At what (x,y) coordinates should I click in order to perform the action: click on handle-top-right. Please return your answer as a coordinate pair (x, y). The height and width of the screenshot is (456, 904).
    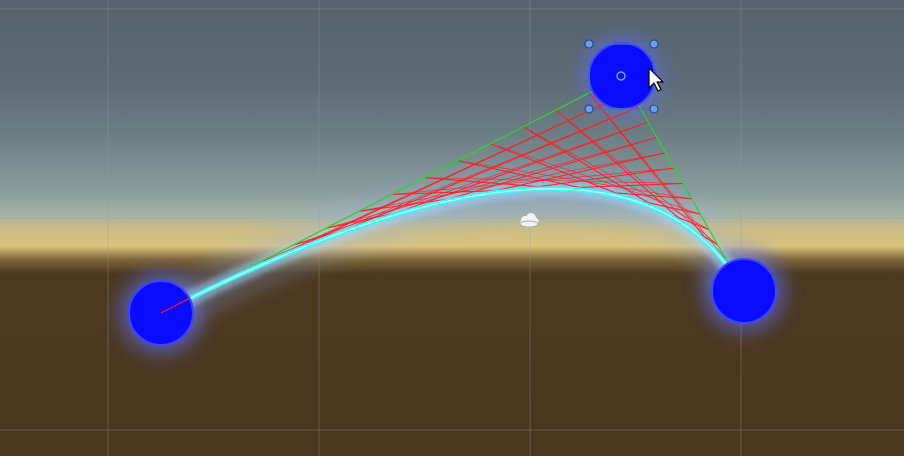
    Looking at the image, I should click on (654, 44).